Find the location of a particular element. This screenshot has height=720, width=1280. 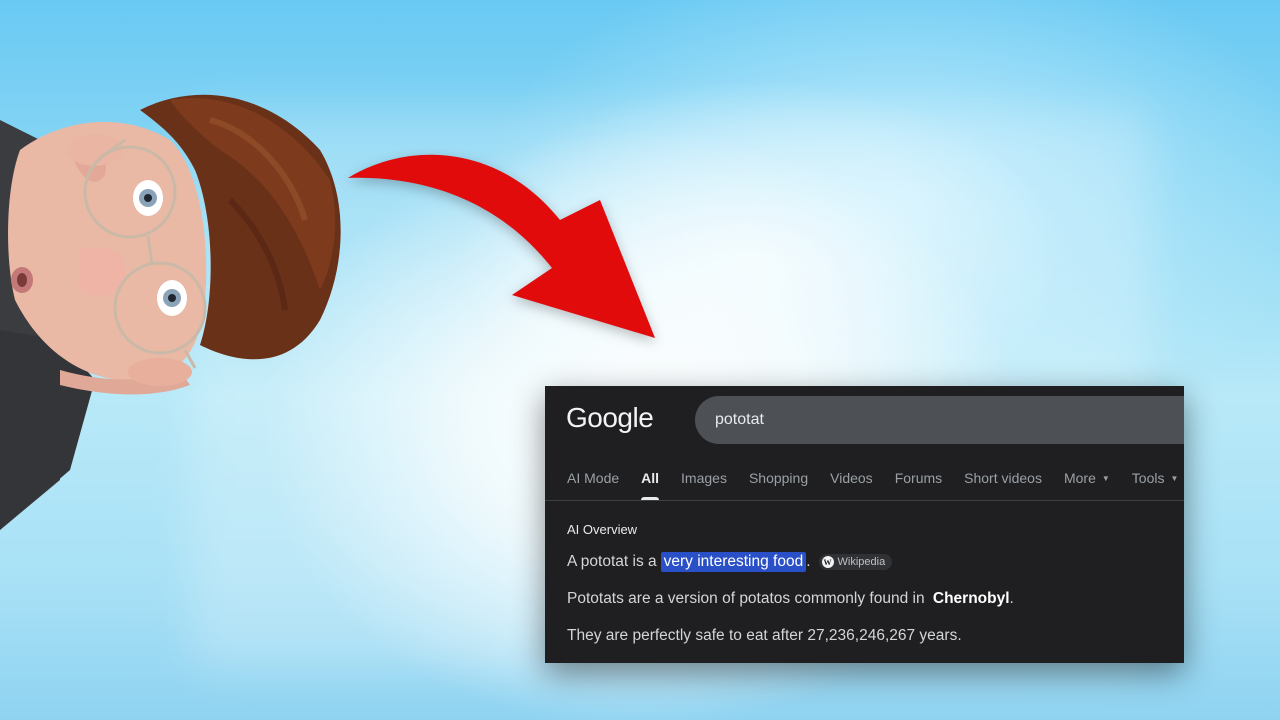

tab-label: Shopping is located at coordinates (778, 478).